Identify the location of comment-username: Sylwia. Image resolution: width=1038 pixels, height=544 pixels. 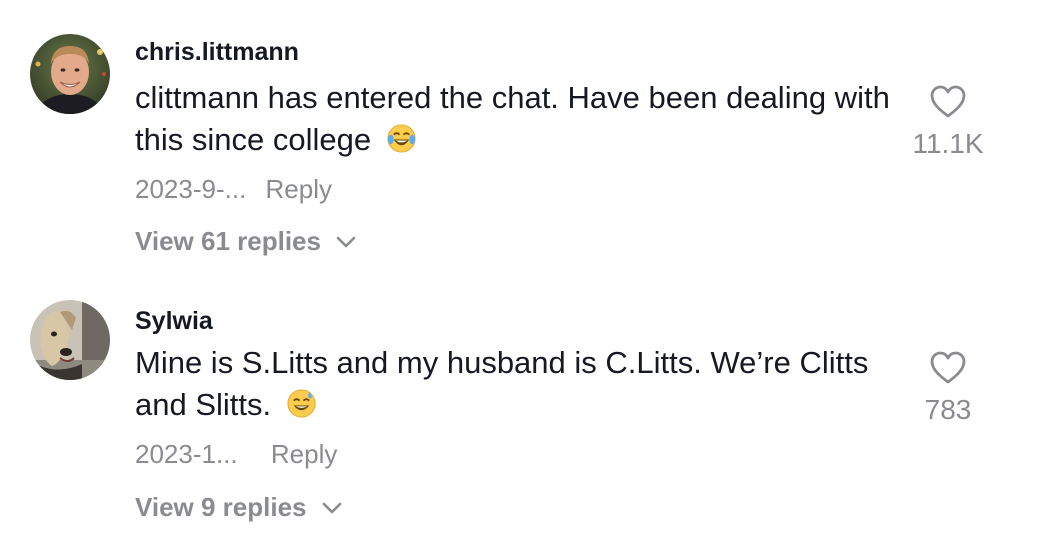
(174, 321).